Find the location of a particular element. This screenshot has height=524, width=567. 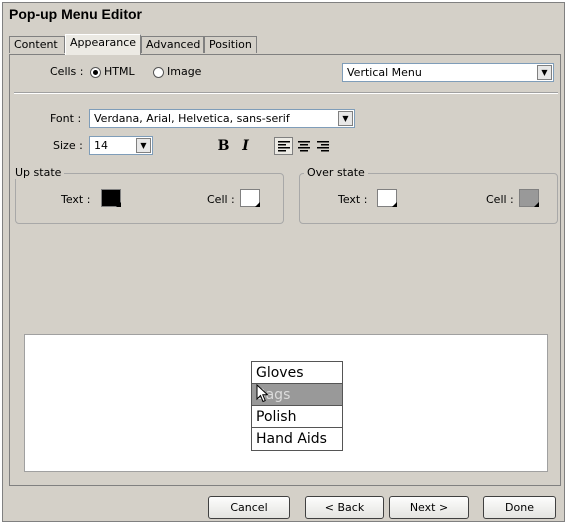

separator is located at coordinates (286, 93).